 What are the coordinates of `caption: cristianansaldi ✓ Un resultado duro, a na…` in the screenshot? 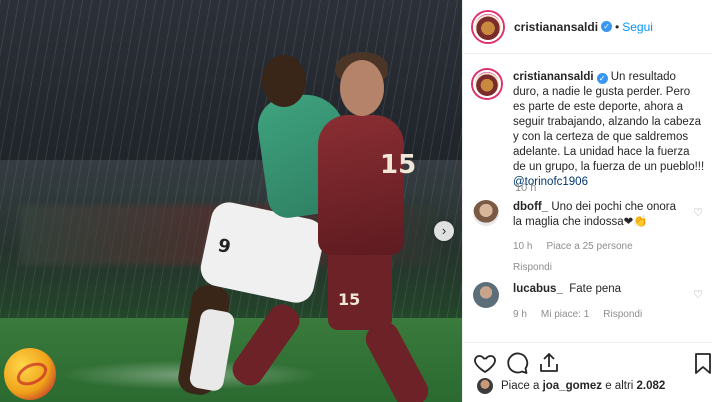 It's located at (590, 130).